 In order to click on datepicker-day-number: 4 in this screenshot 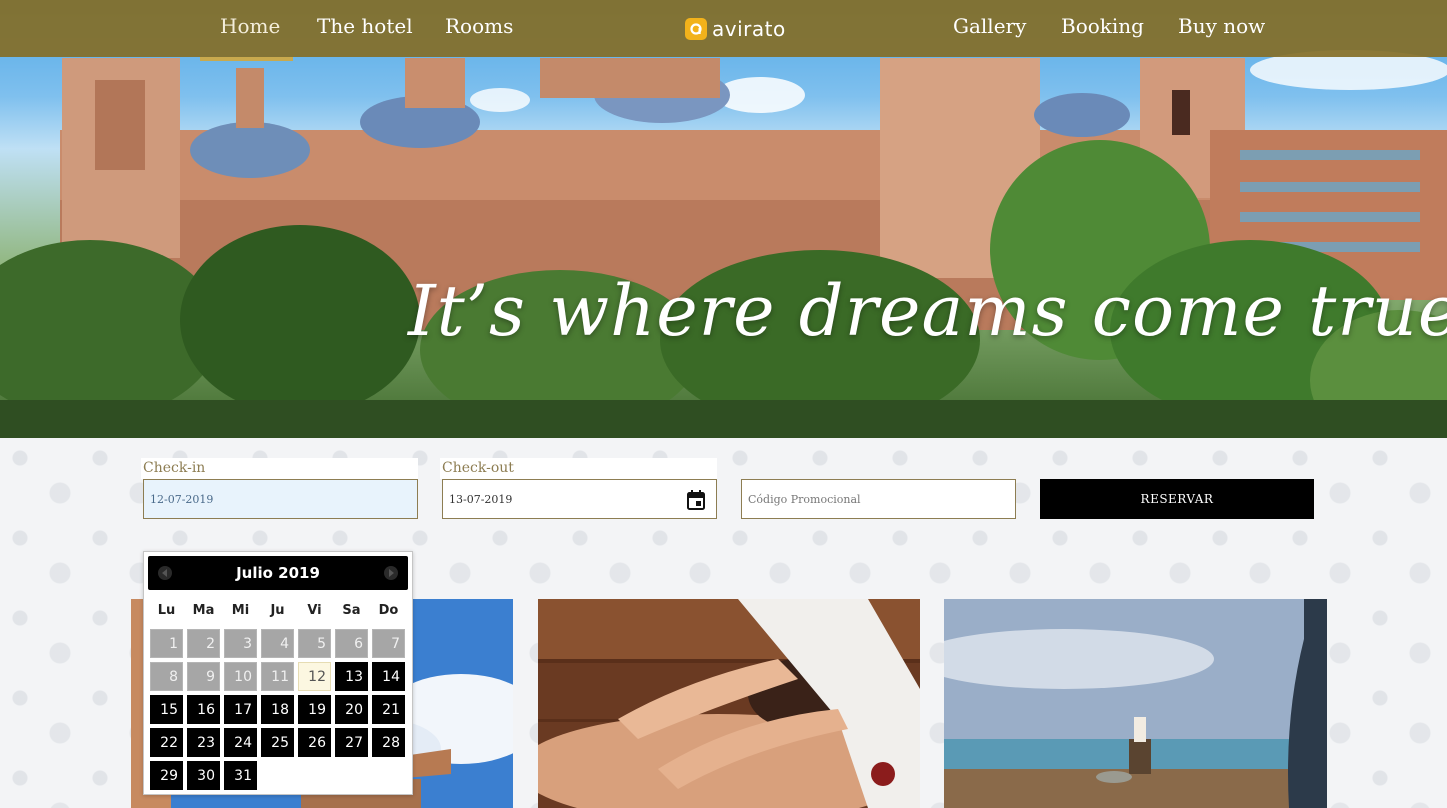, I will do `click(277, 643)`.